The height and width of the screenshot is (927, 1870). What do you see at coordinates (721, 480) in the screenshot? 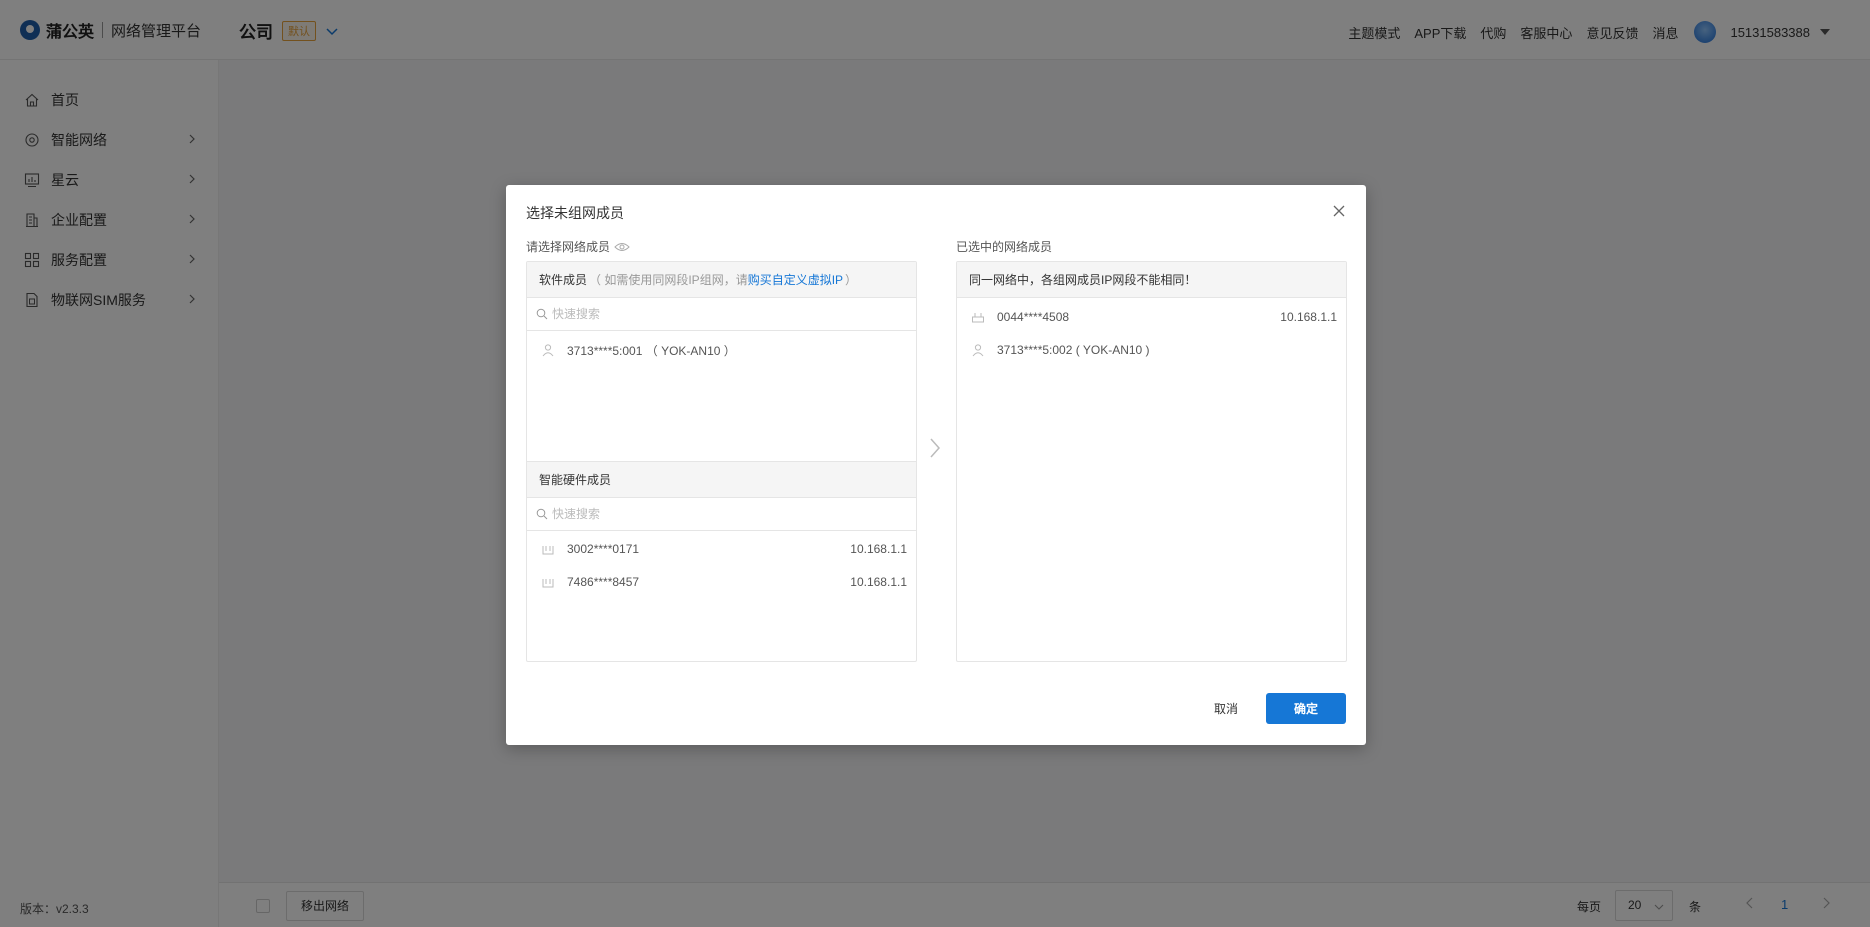
I see `hardware-members-header: 智能硬件成员` at bounding box center [721, 480].